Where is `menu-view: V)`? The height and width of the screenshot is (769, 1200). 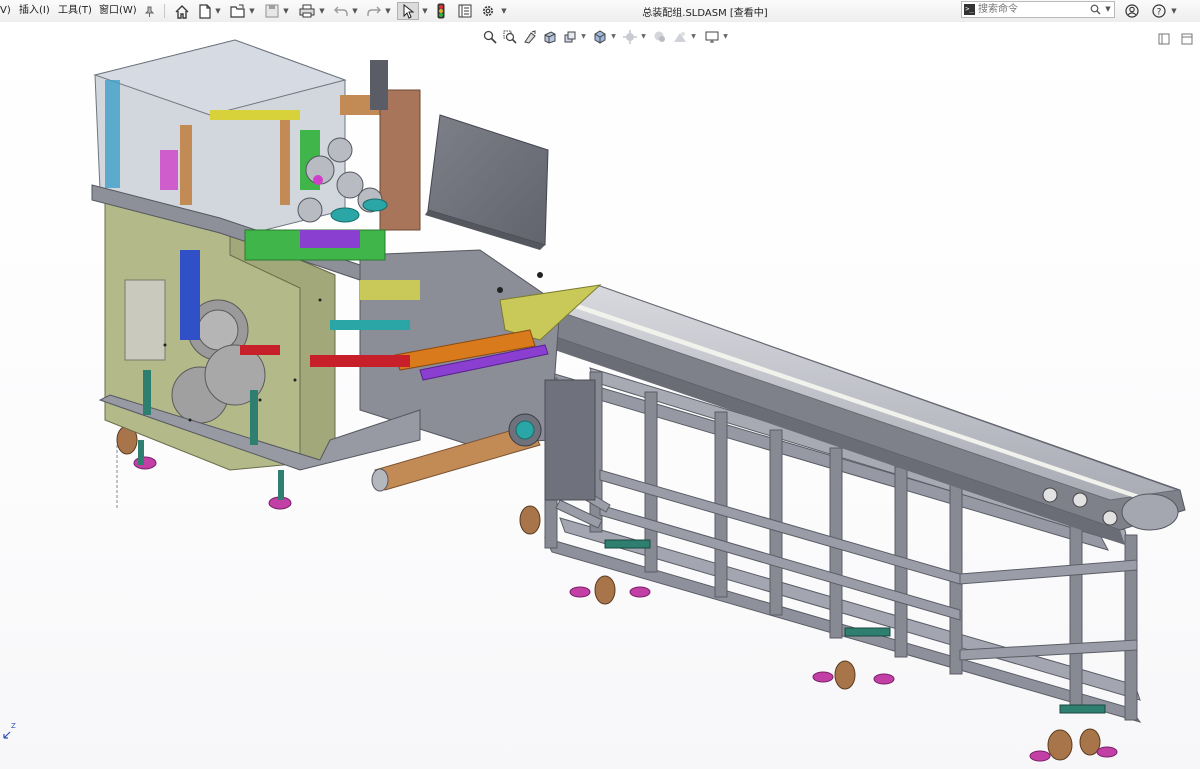 menu-view: V) is located at coordinates (5, 11).